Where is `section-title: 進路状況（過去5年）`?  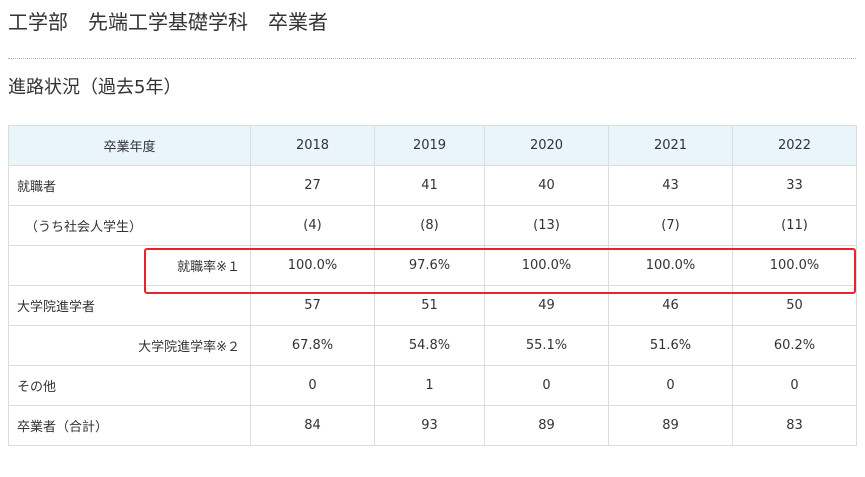
section-title: 進路状況（過去5年） is located at coordinates (95, 87).